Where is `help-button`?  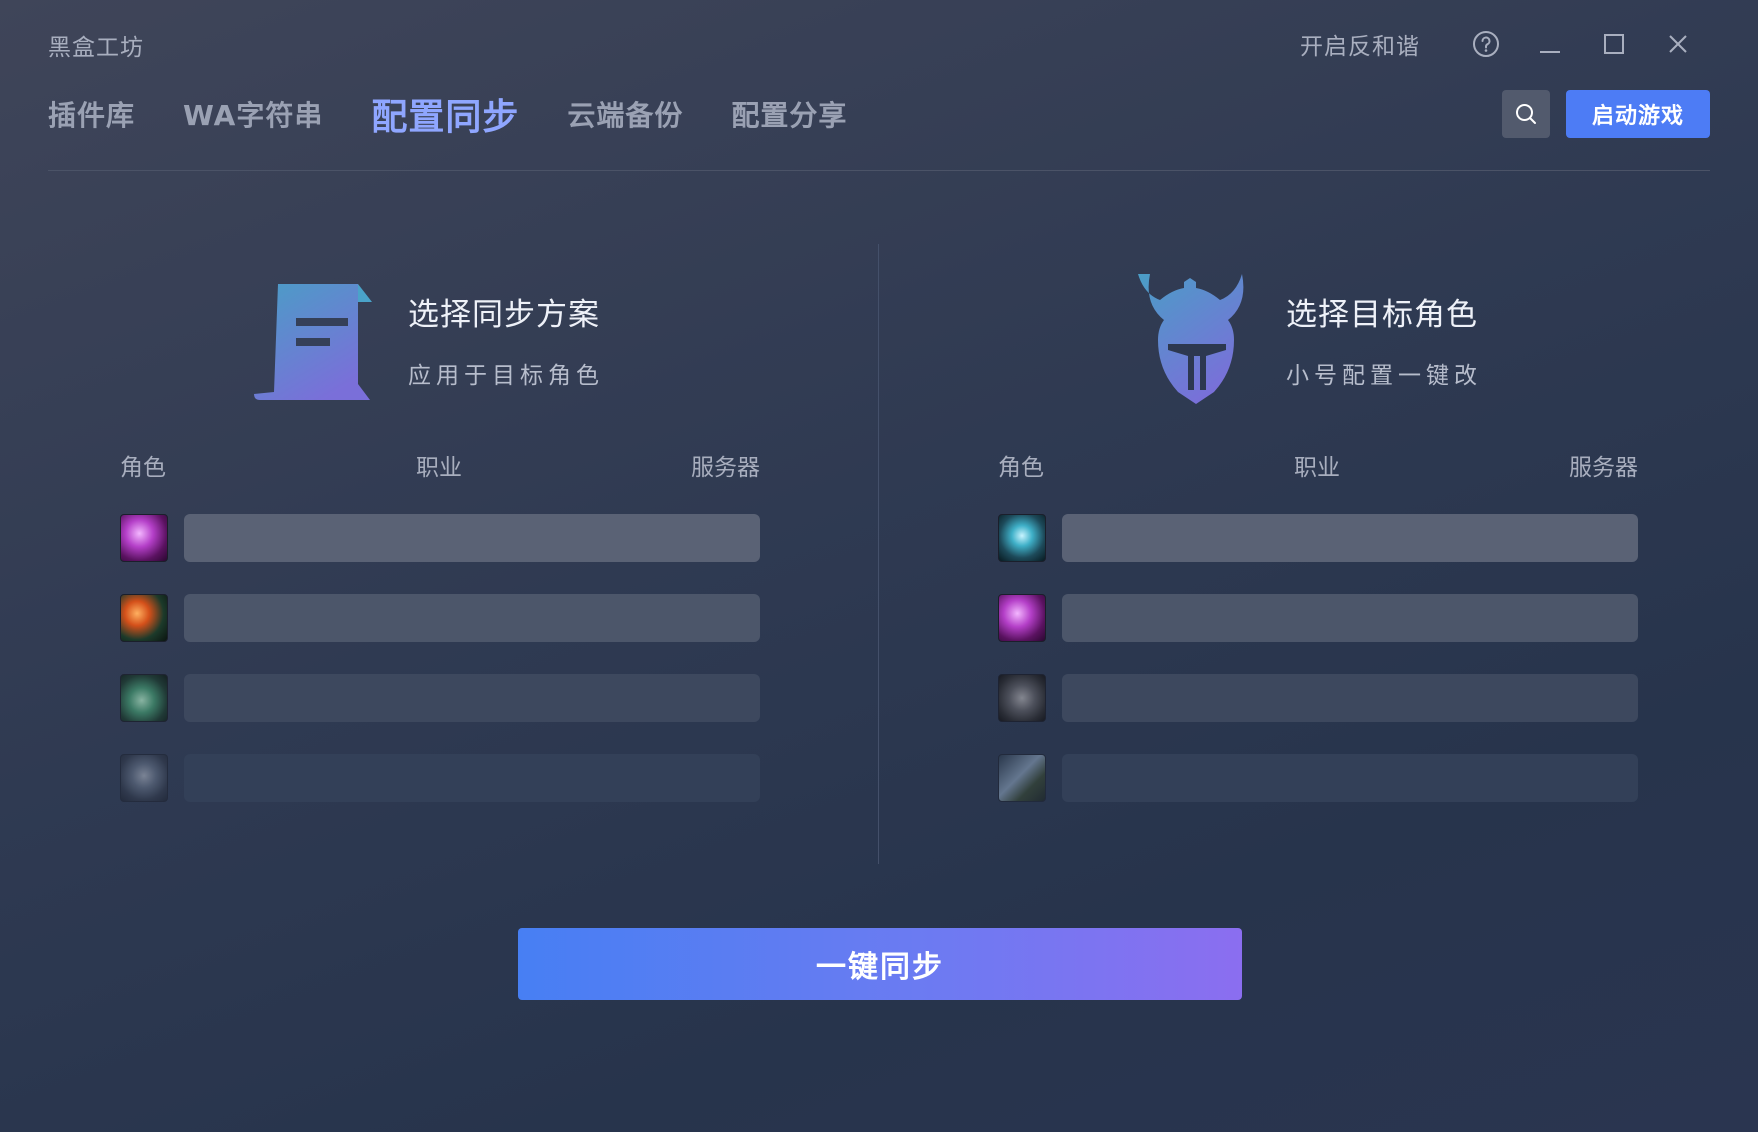
help-button is located at coordinates (1486, 44).